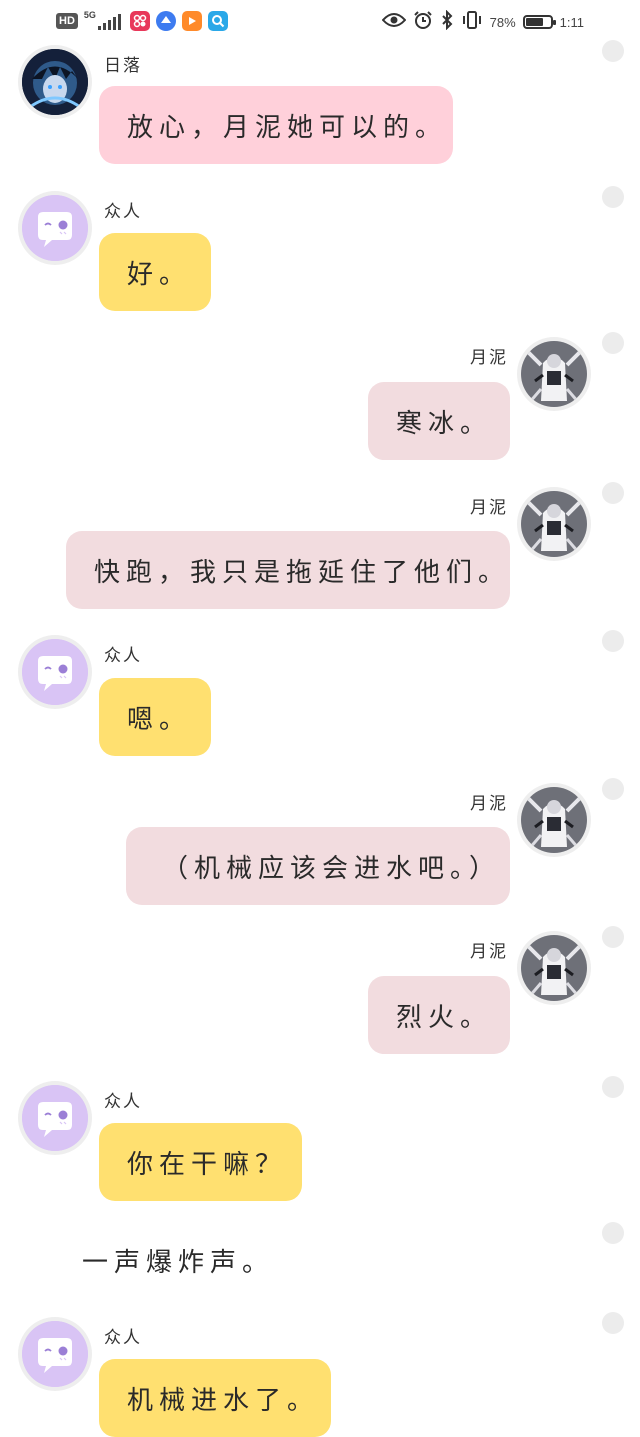  Describe the element at coordinates (165, 21) in the screenshot. I see `app-icon-browser` at that location.